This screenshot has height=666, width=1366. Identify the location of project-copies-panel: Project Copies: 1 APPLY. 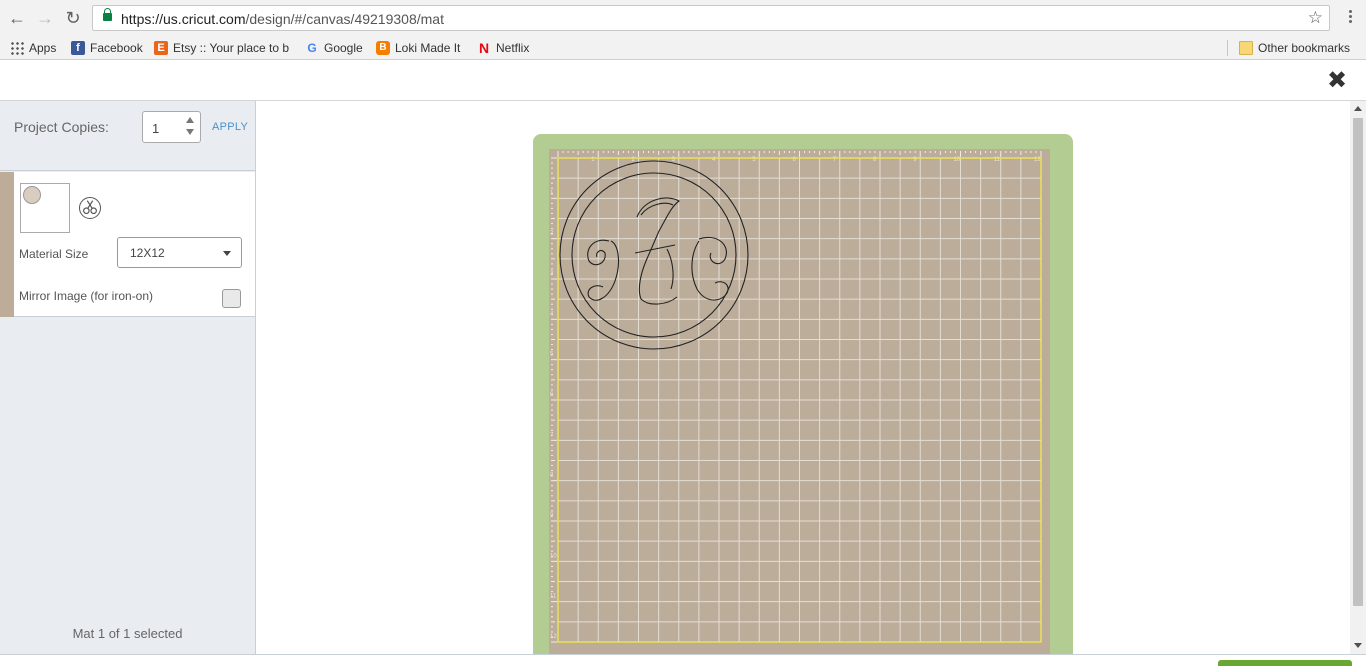
(127, 136).